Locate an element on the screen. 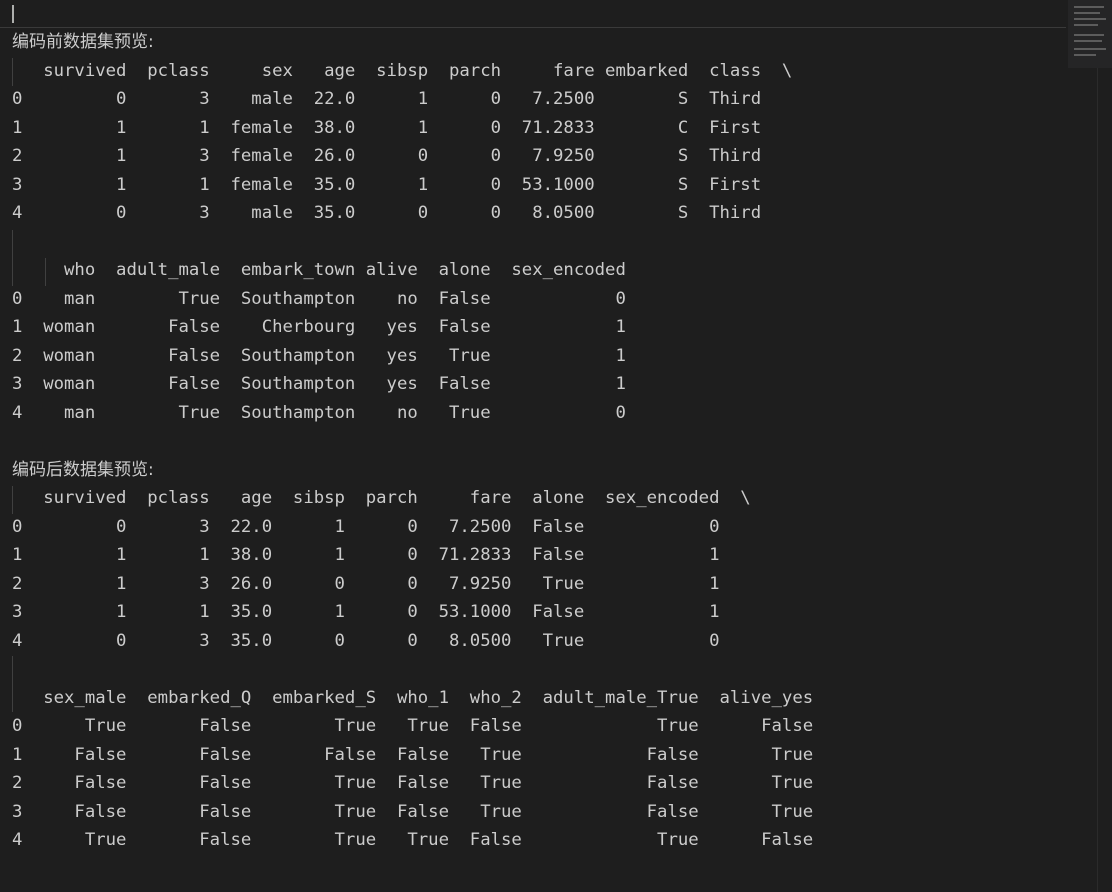  table-row: 1 1 1 female 38.0 1 0 71.2833 C First is located at coordinates (387, 127).